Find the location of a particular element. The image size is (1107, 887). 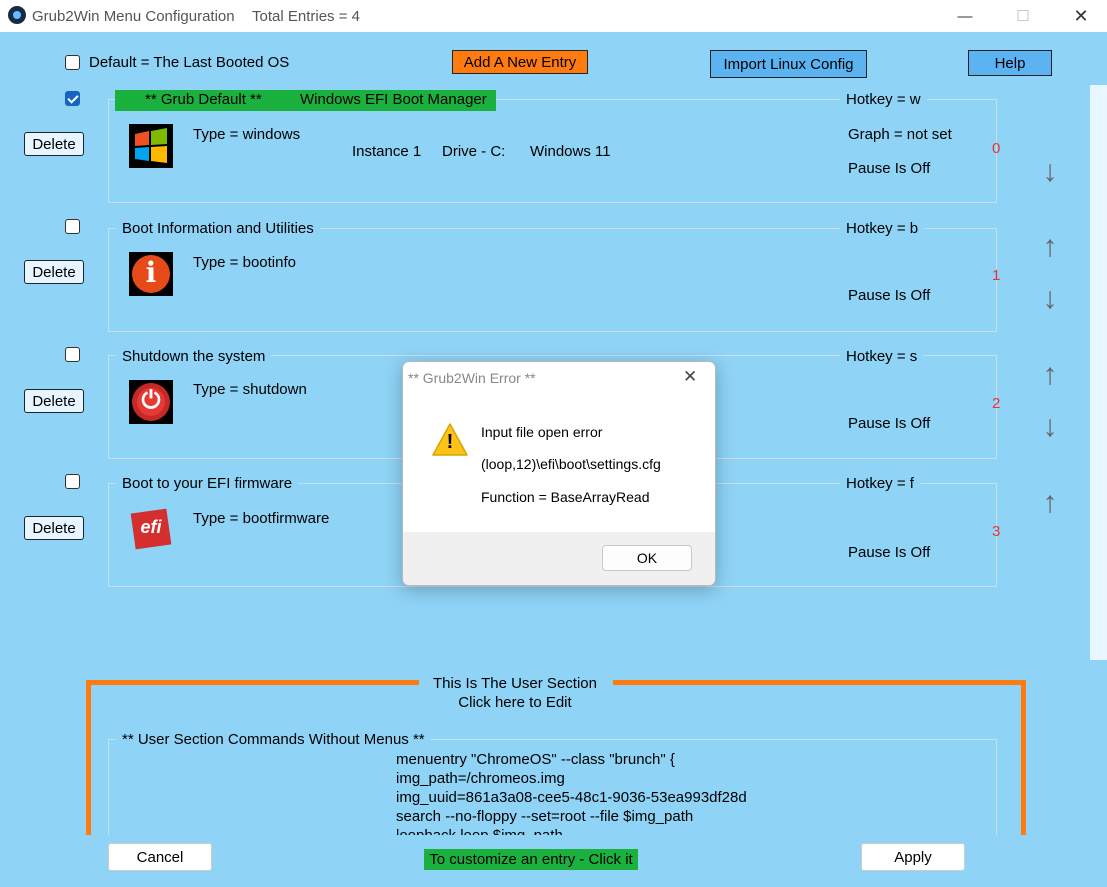

power-icon: ⏻ is located at coordinates (151, 402).